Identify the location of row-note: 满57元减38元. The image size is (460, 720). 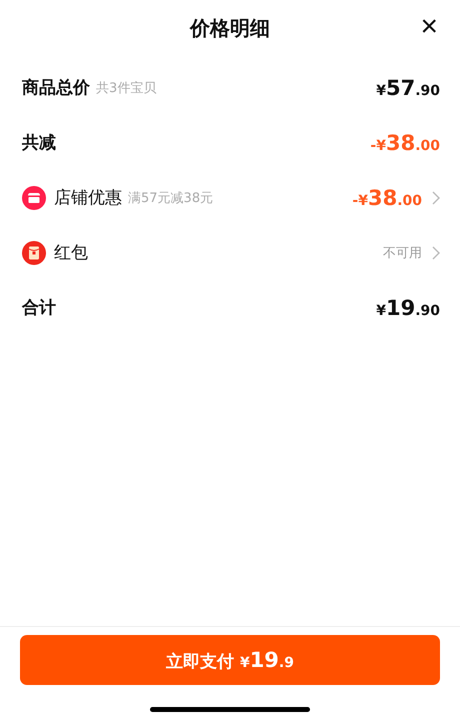
(171, 198).